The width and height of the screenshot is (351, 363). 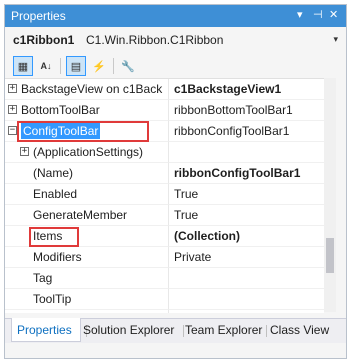 What do you see at coordinates (246, 236) in the screenshot?
I see `property-value-cell: (Collection)` at bounding box center [246, 236].